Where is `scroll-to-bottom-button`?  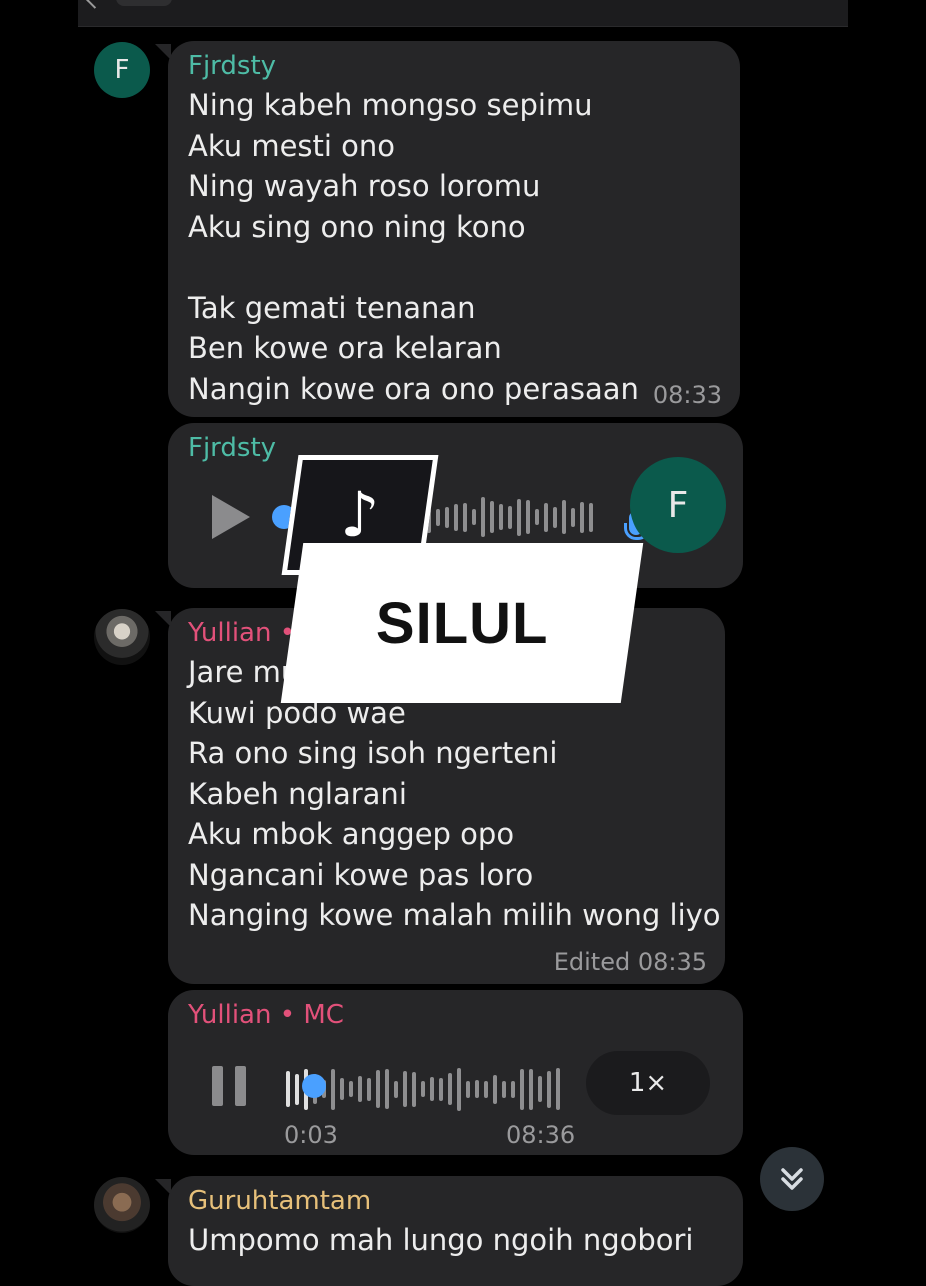 scroll-to-bottom-button is located at coordinates (792, 1179).